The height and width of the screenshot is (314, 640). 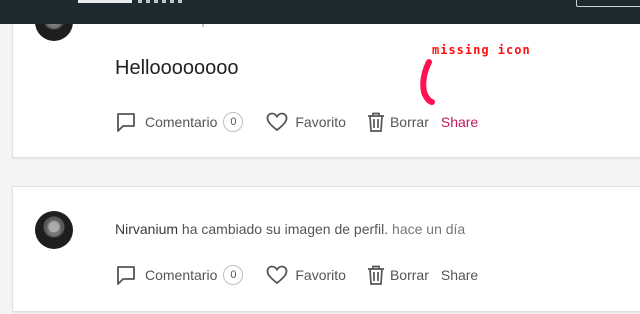 I want to click on annotation-arrow-mark, so click(x=427, y=82).